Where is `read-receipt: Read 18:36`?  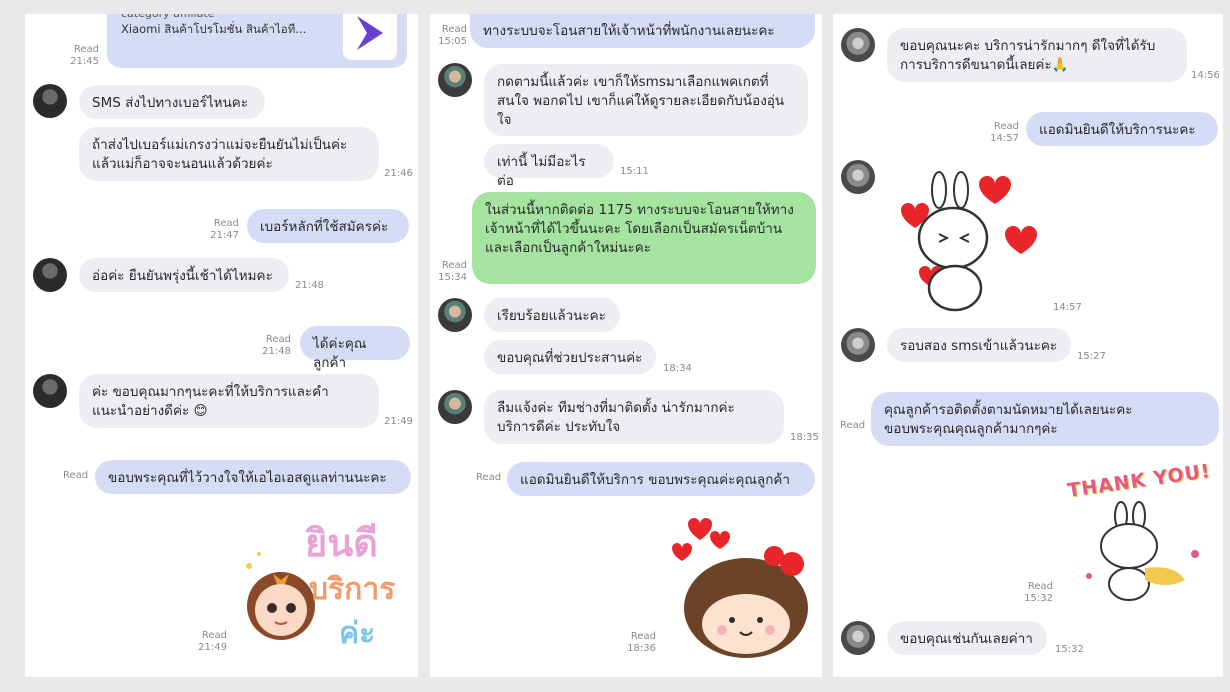
read-receipt: Read 18:36 is located at coordinates (641, 642).